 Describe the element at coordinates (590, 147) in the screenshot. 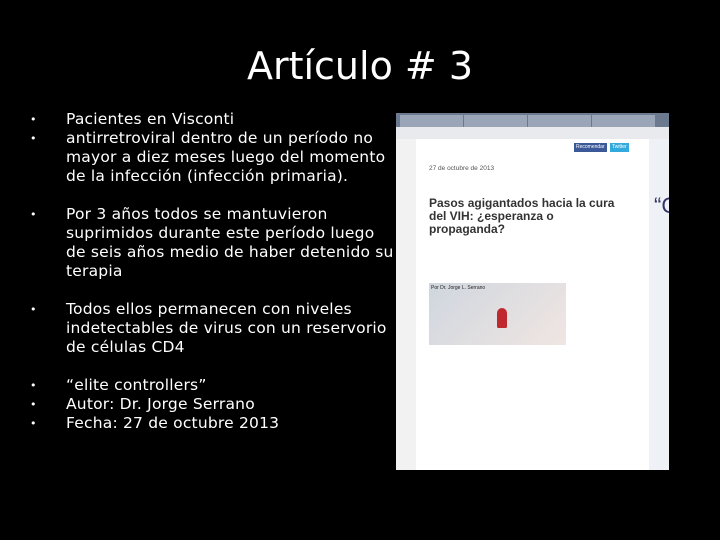

I see `recommend-button: Recomendar` at that location.